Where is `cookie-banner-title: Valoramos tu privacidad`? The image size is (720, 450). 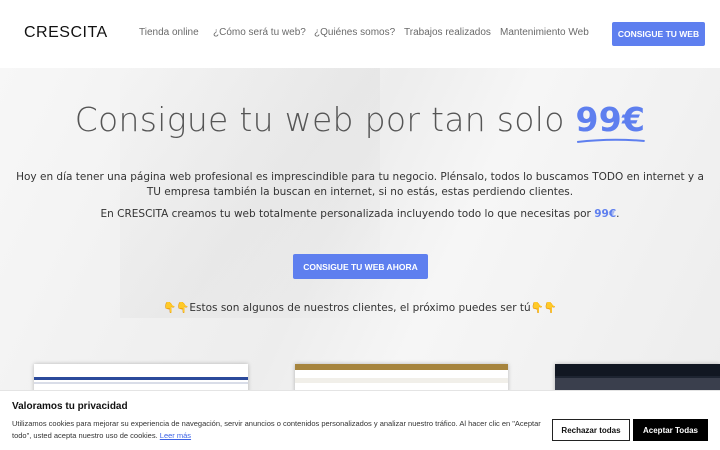
cookie-banner-title: Valoramos tu privacidad is located at coordinates (70, 406).